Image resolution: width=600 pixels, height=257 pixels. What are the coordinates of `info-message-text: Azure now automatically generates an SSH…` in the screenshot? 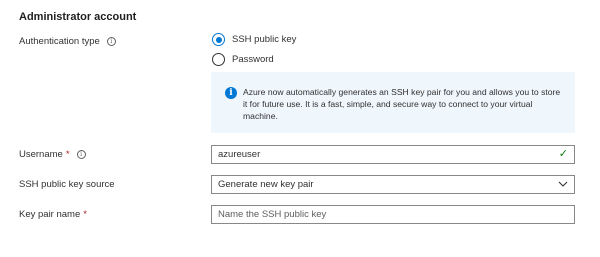 It's located at (402, 104).